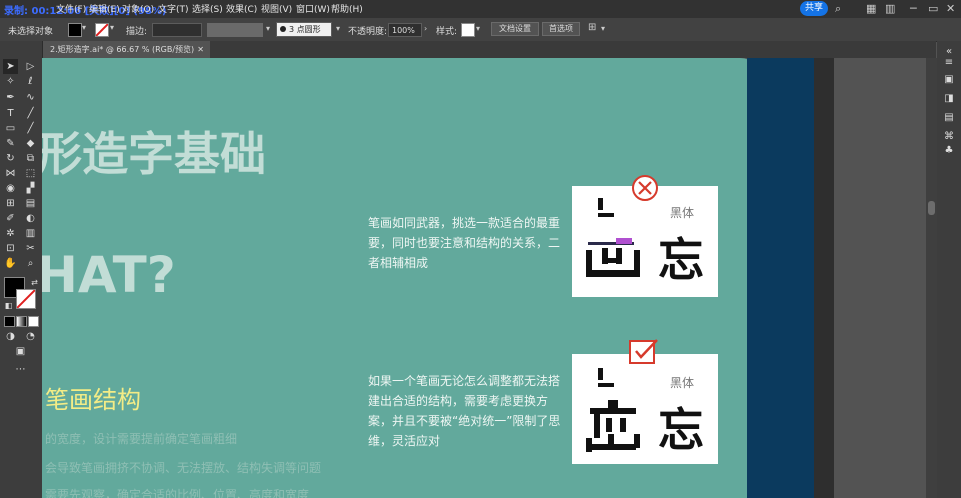 The width and height of the screenshot is (961, 498). I want to click on screen-mode-icon: ▣, so click(20, 351).